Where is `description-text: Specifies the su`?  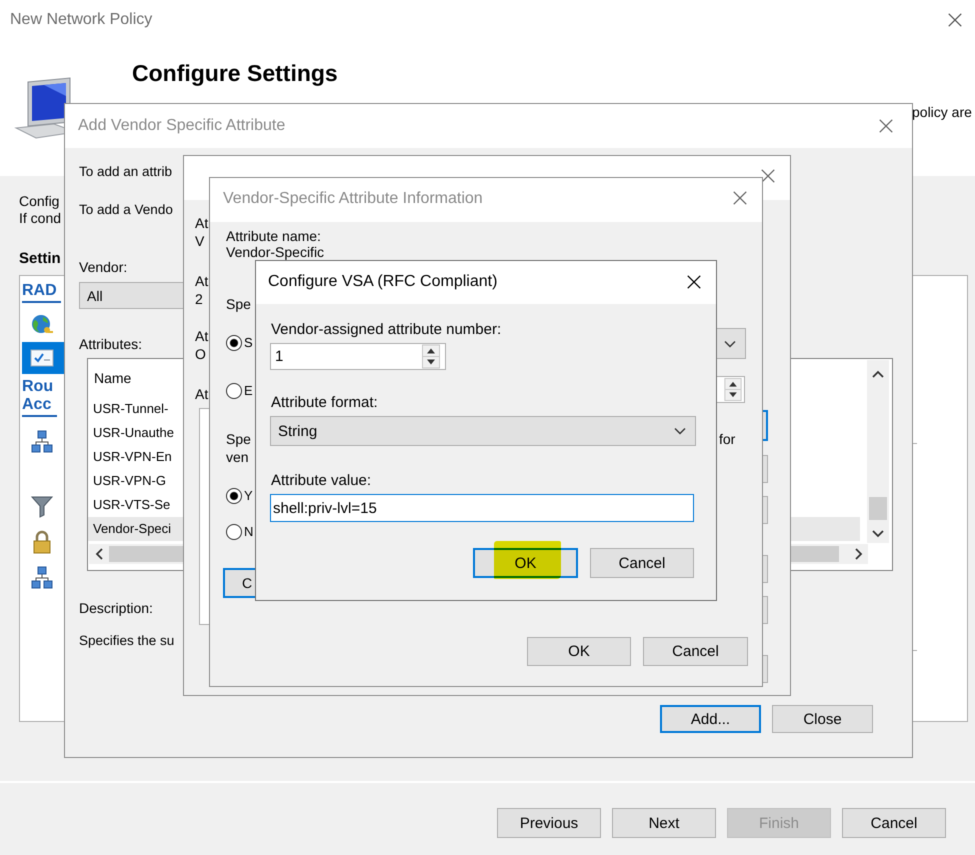 description-text: Specifies the su is located at coordinates (126, 641).